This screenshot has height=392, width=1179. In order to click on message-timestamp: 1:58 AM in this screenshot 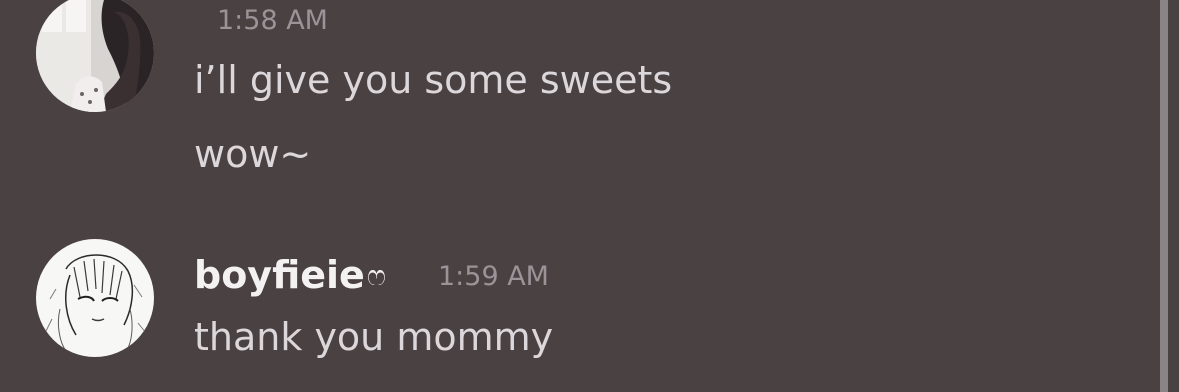, I will do `click(272, 20)`.